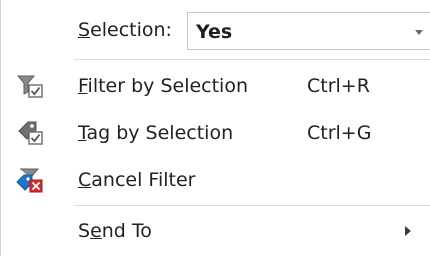 The width and height of the screenshot is (430, 256). I want to click on tag-by-selection-label: Tag by Selection, so click(156, 133).